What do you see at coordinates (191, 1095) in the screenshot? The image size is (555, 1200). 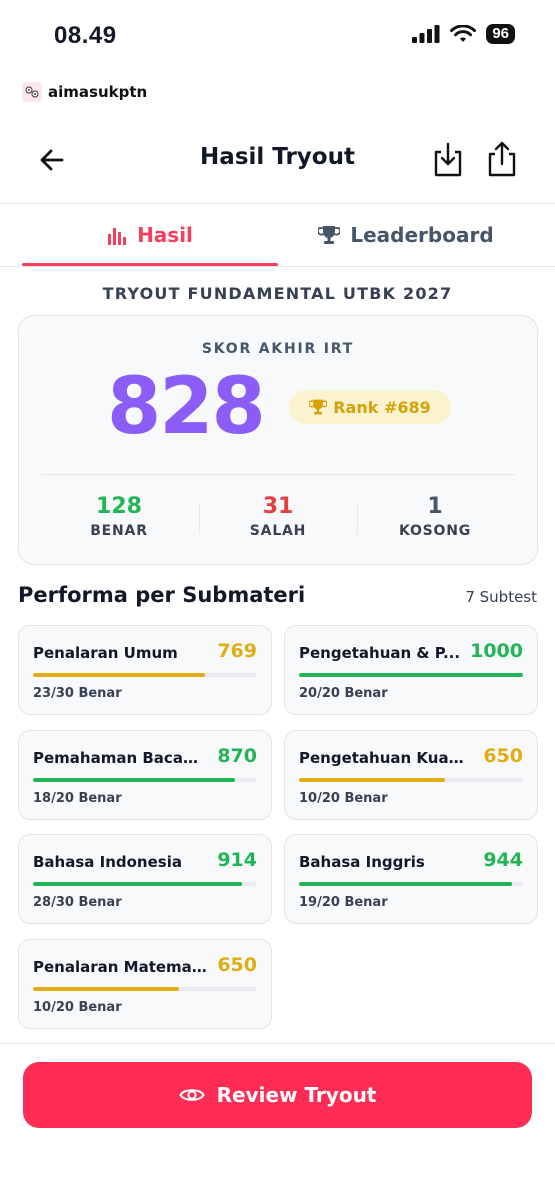 I see `eye-icon` at bounding box center [191, 1095].